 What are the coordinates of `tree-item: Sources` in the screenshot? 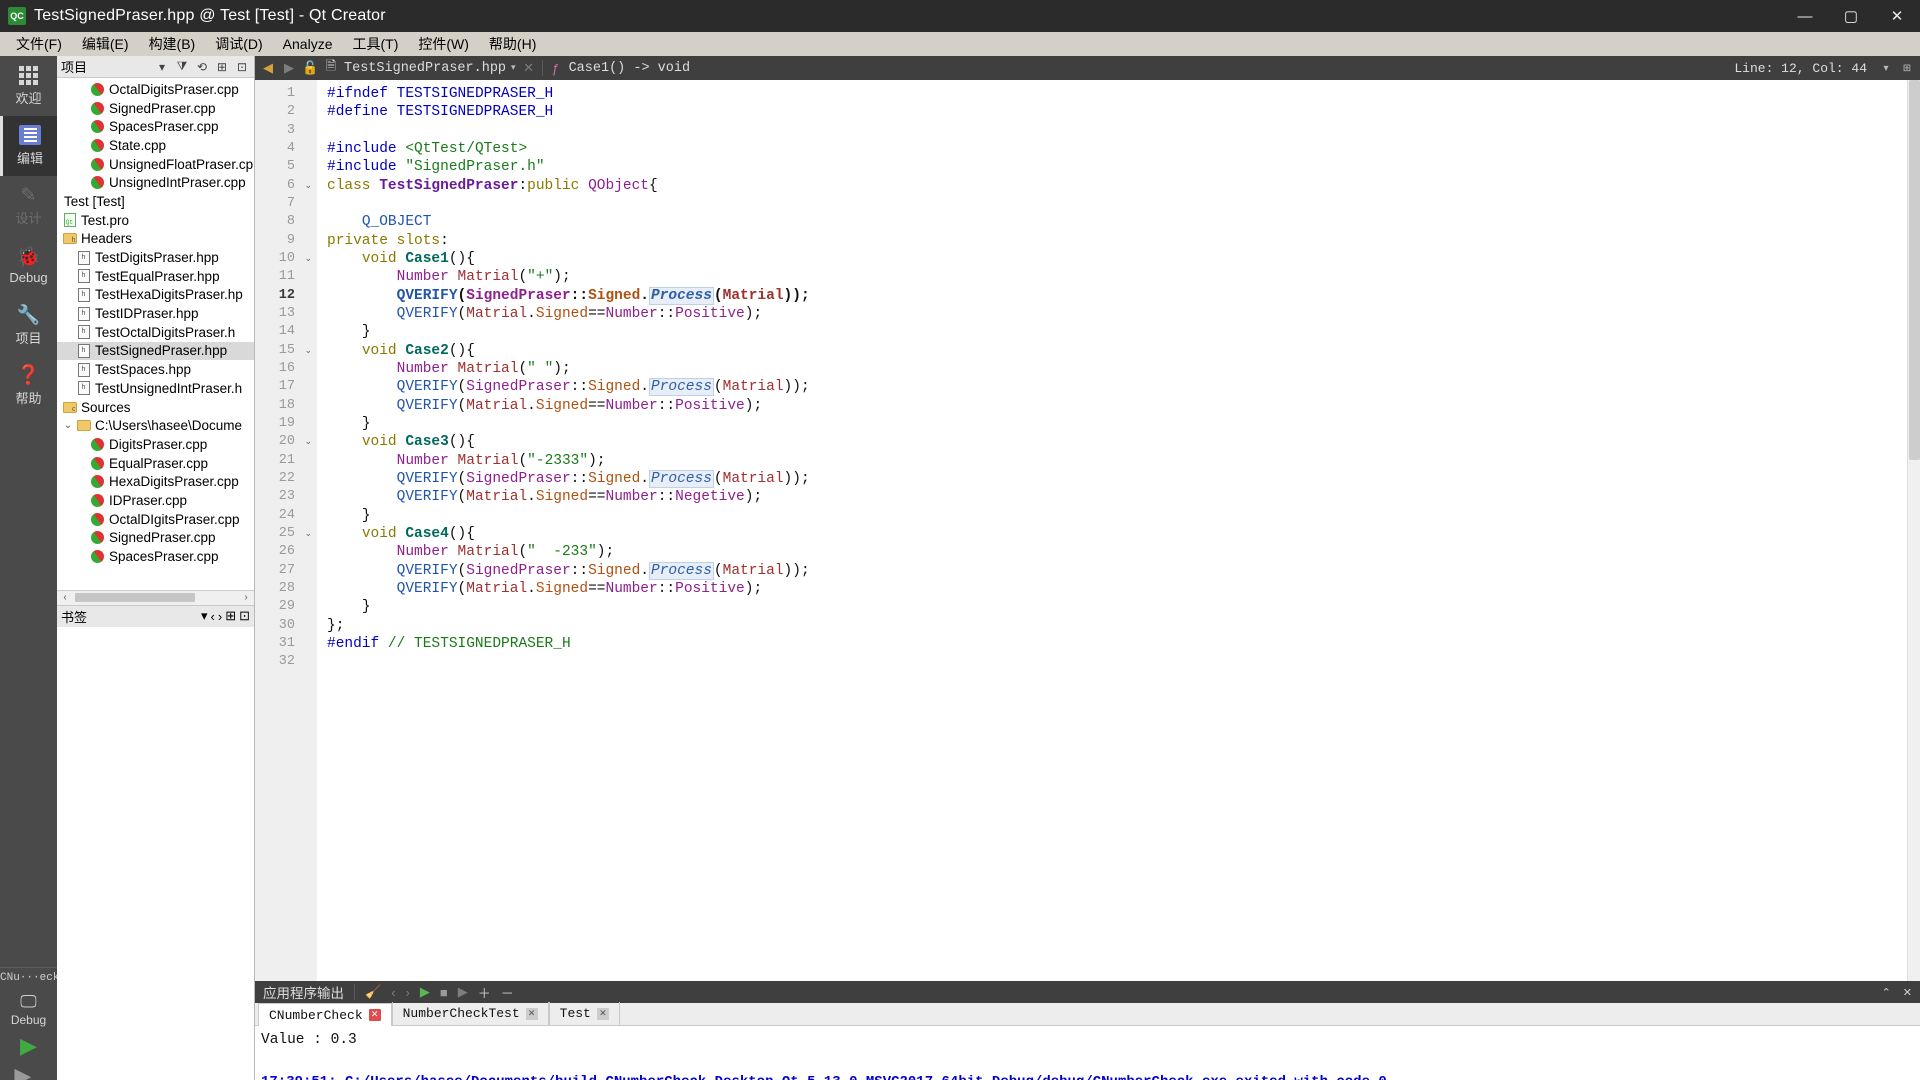 It's located at (155, 407).